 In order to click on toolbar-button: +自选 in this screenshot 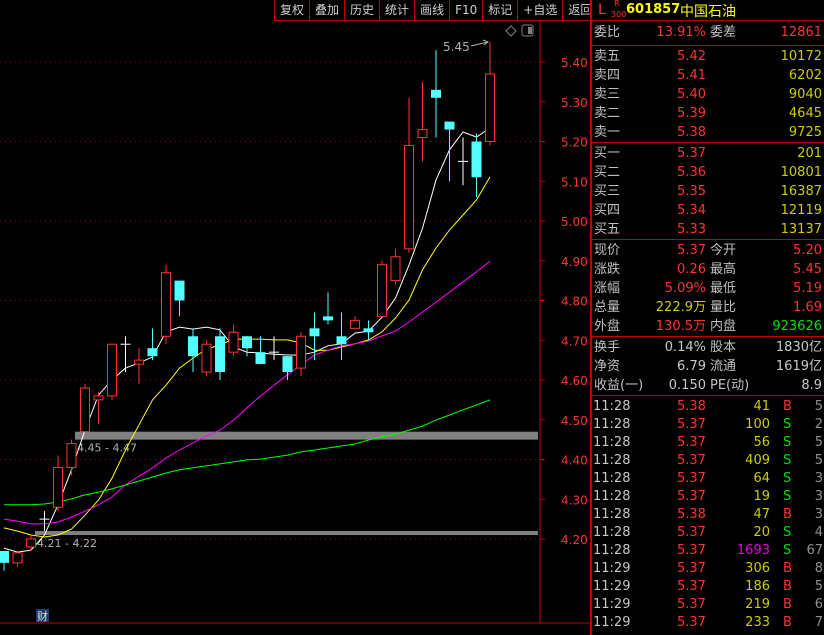, I will do `click(539, 10)`.